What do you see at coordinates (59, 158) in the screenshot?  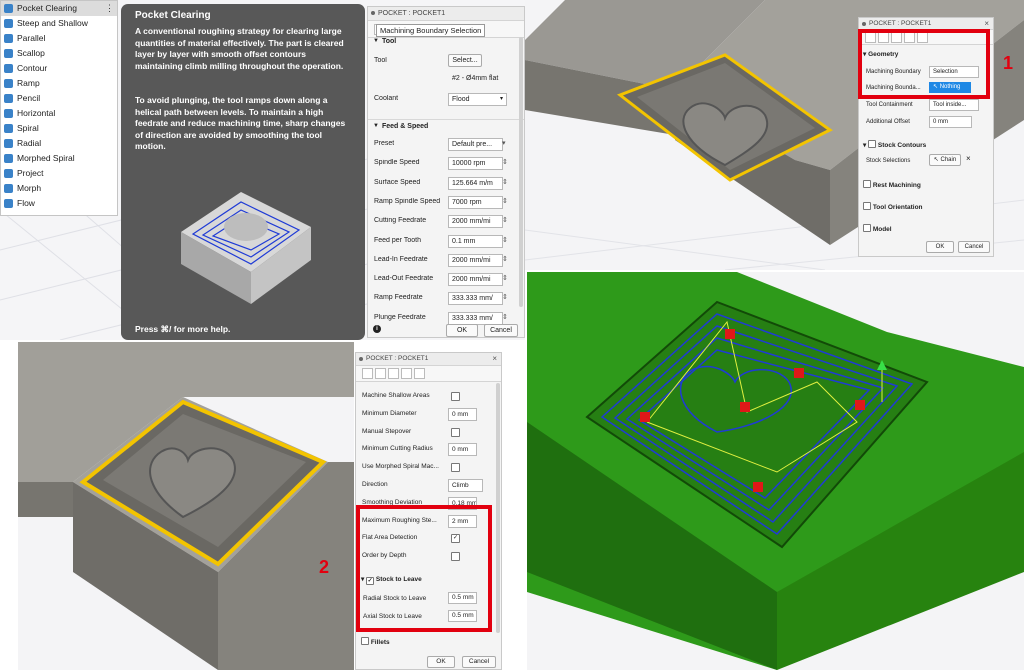 I see `menu-item-morphed-spiral: Morphed Spiral` at bounding box center [59, 158].